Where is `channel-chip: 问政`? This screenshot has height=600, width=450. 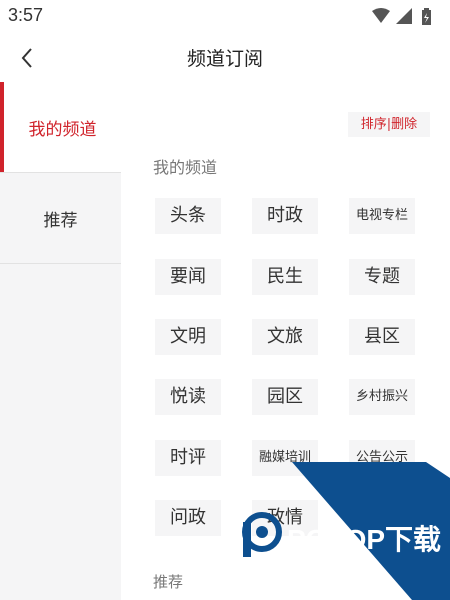
channel-chip: 问政 is located at coordinates (188, 518).